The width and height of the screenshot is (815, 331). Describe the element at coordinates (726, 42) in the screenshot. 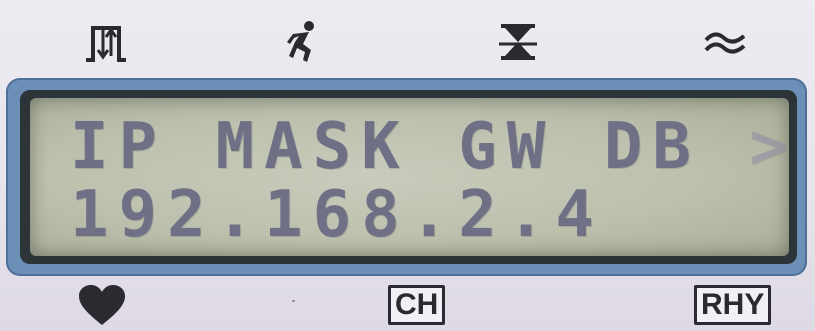

I see `wave-icon` at that location.